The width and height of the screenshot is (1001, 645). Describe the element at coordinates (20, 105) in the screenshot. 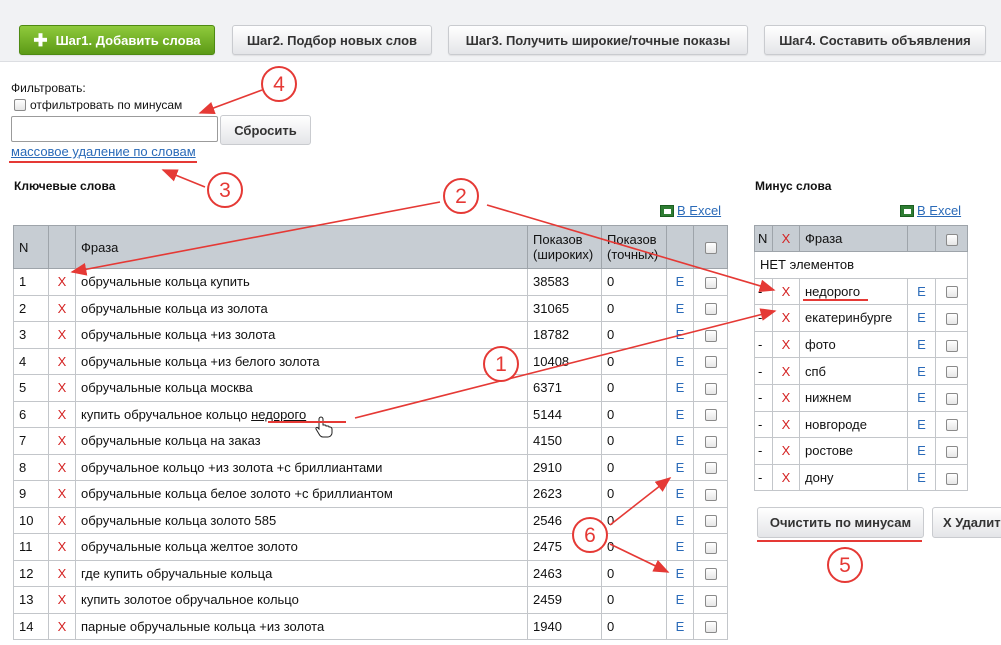

I see `filter-minus-checkbox` at that location.